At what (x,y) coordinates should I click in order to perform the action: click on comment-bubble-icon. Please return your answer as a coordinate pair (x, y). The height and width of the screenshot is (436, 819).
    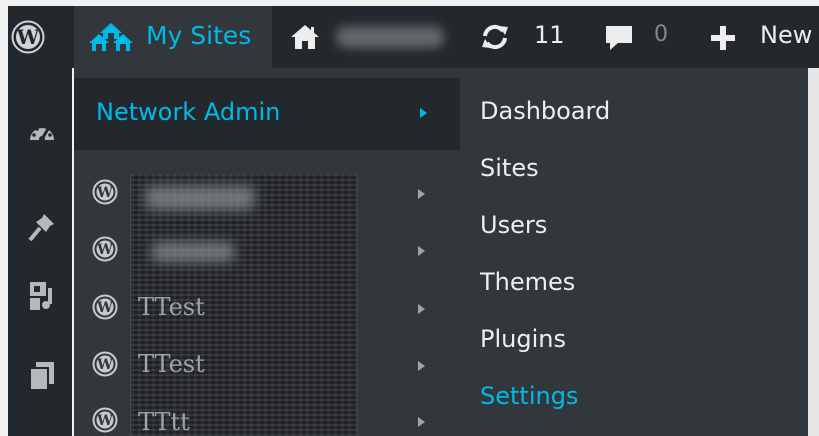
    Looking at the image, I should click on (619, 38).